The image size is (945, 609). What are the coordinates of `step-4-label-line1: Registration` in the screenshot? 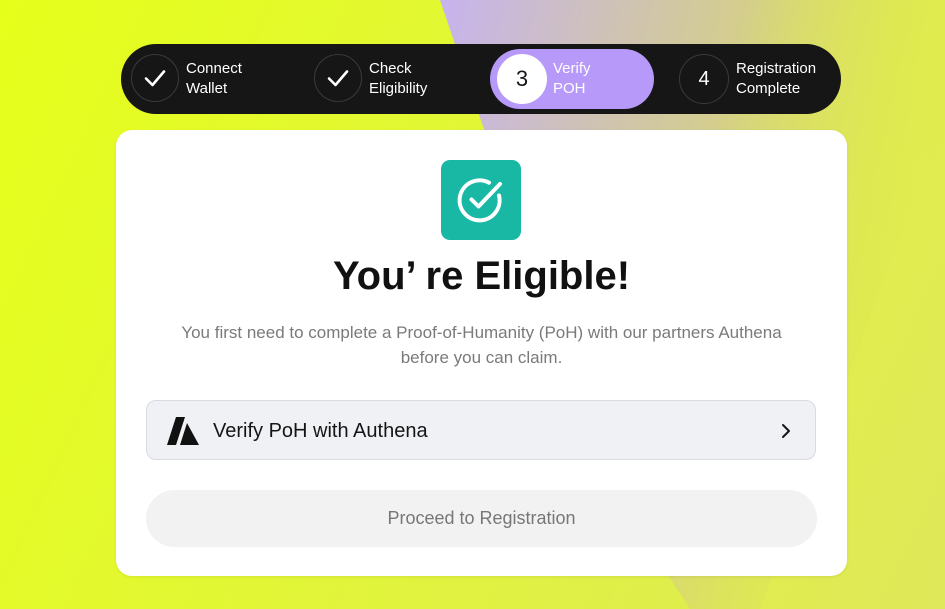 It's located at (776, 68).